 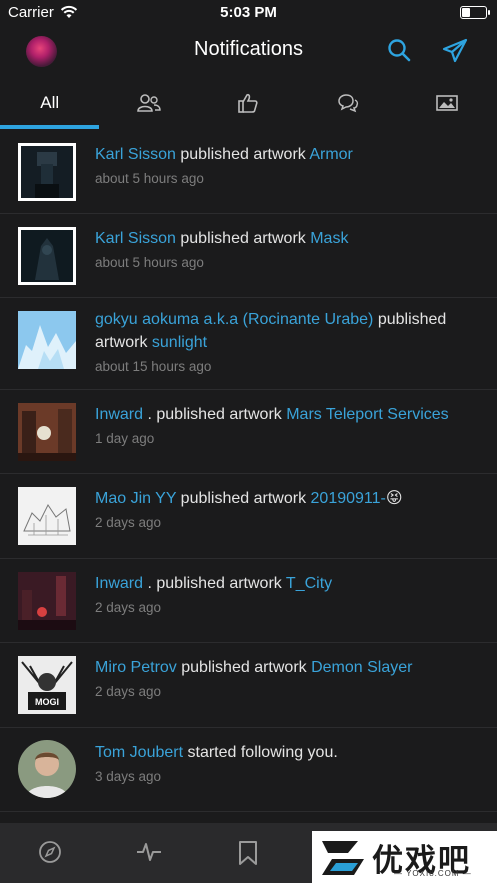 I want to click on people-icon, so click(x=149, y=102).